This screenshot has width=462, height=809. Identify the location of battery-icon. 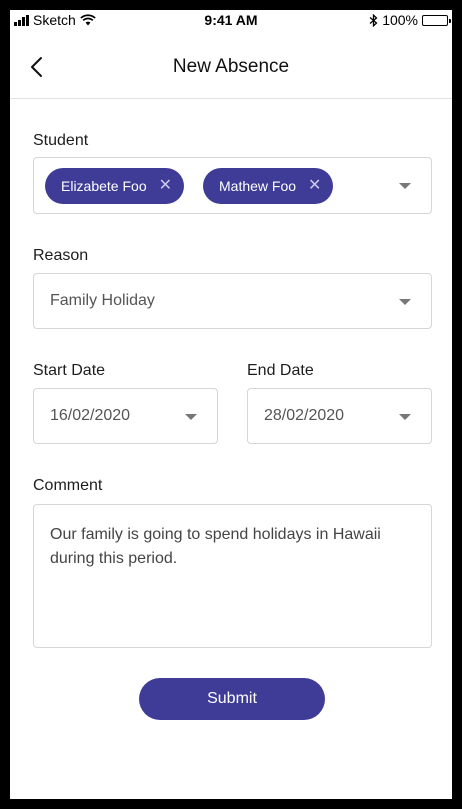
(436, 20).